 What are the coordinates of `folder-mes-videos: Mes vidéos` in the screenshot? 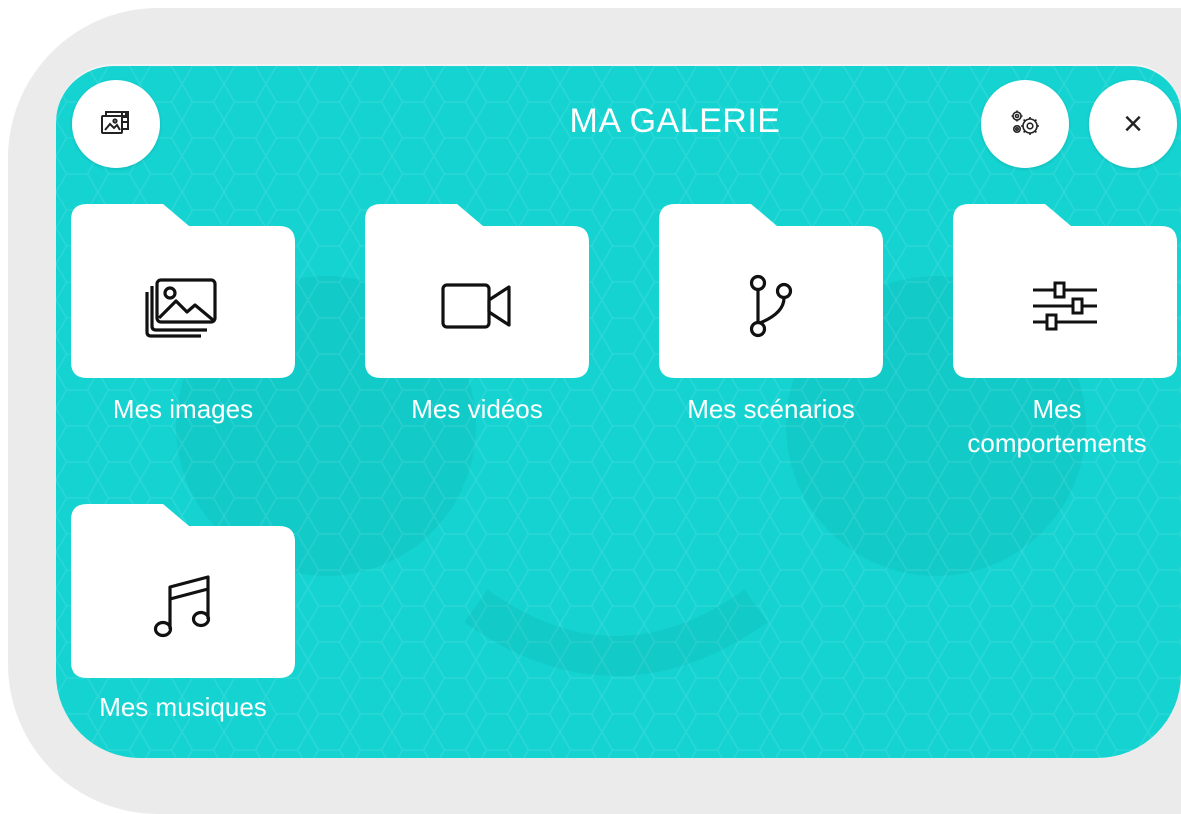 It's located at (477, 313).